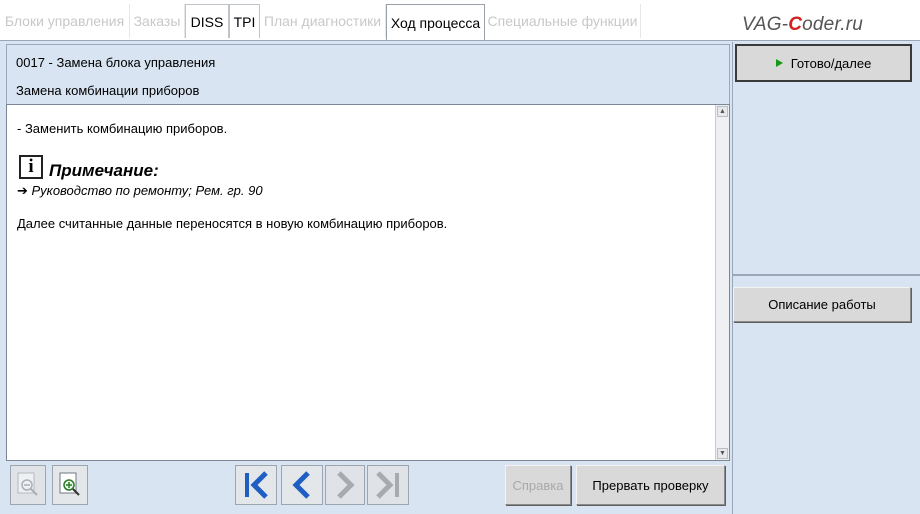 This screenshot has width=920, height=514. I want to click on watermark-logo: VAG-Coder.ru, so click(803, 24).